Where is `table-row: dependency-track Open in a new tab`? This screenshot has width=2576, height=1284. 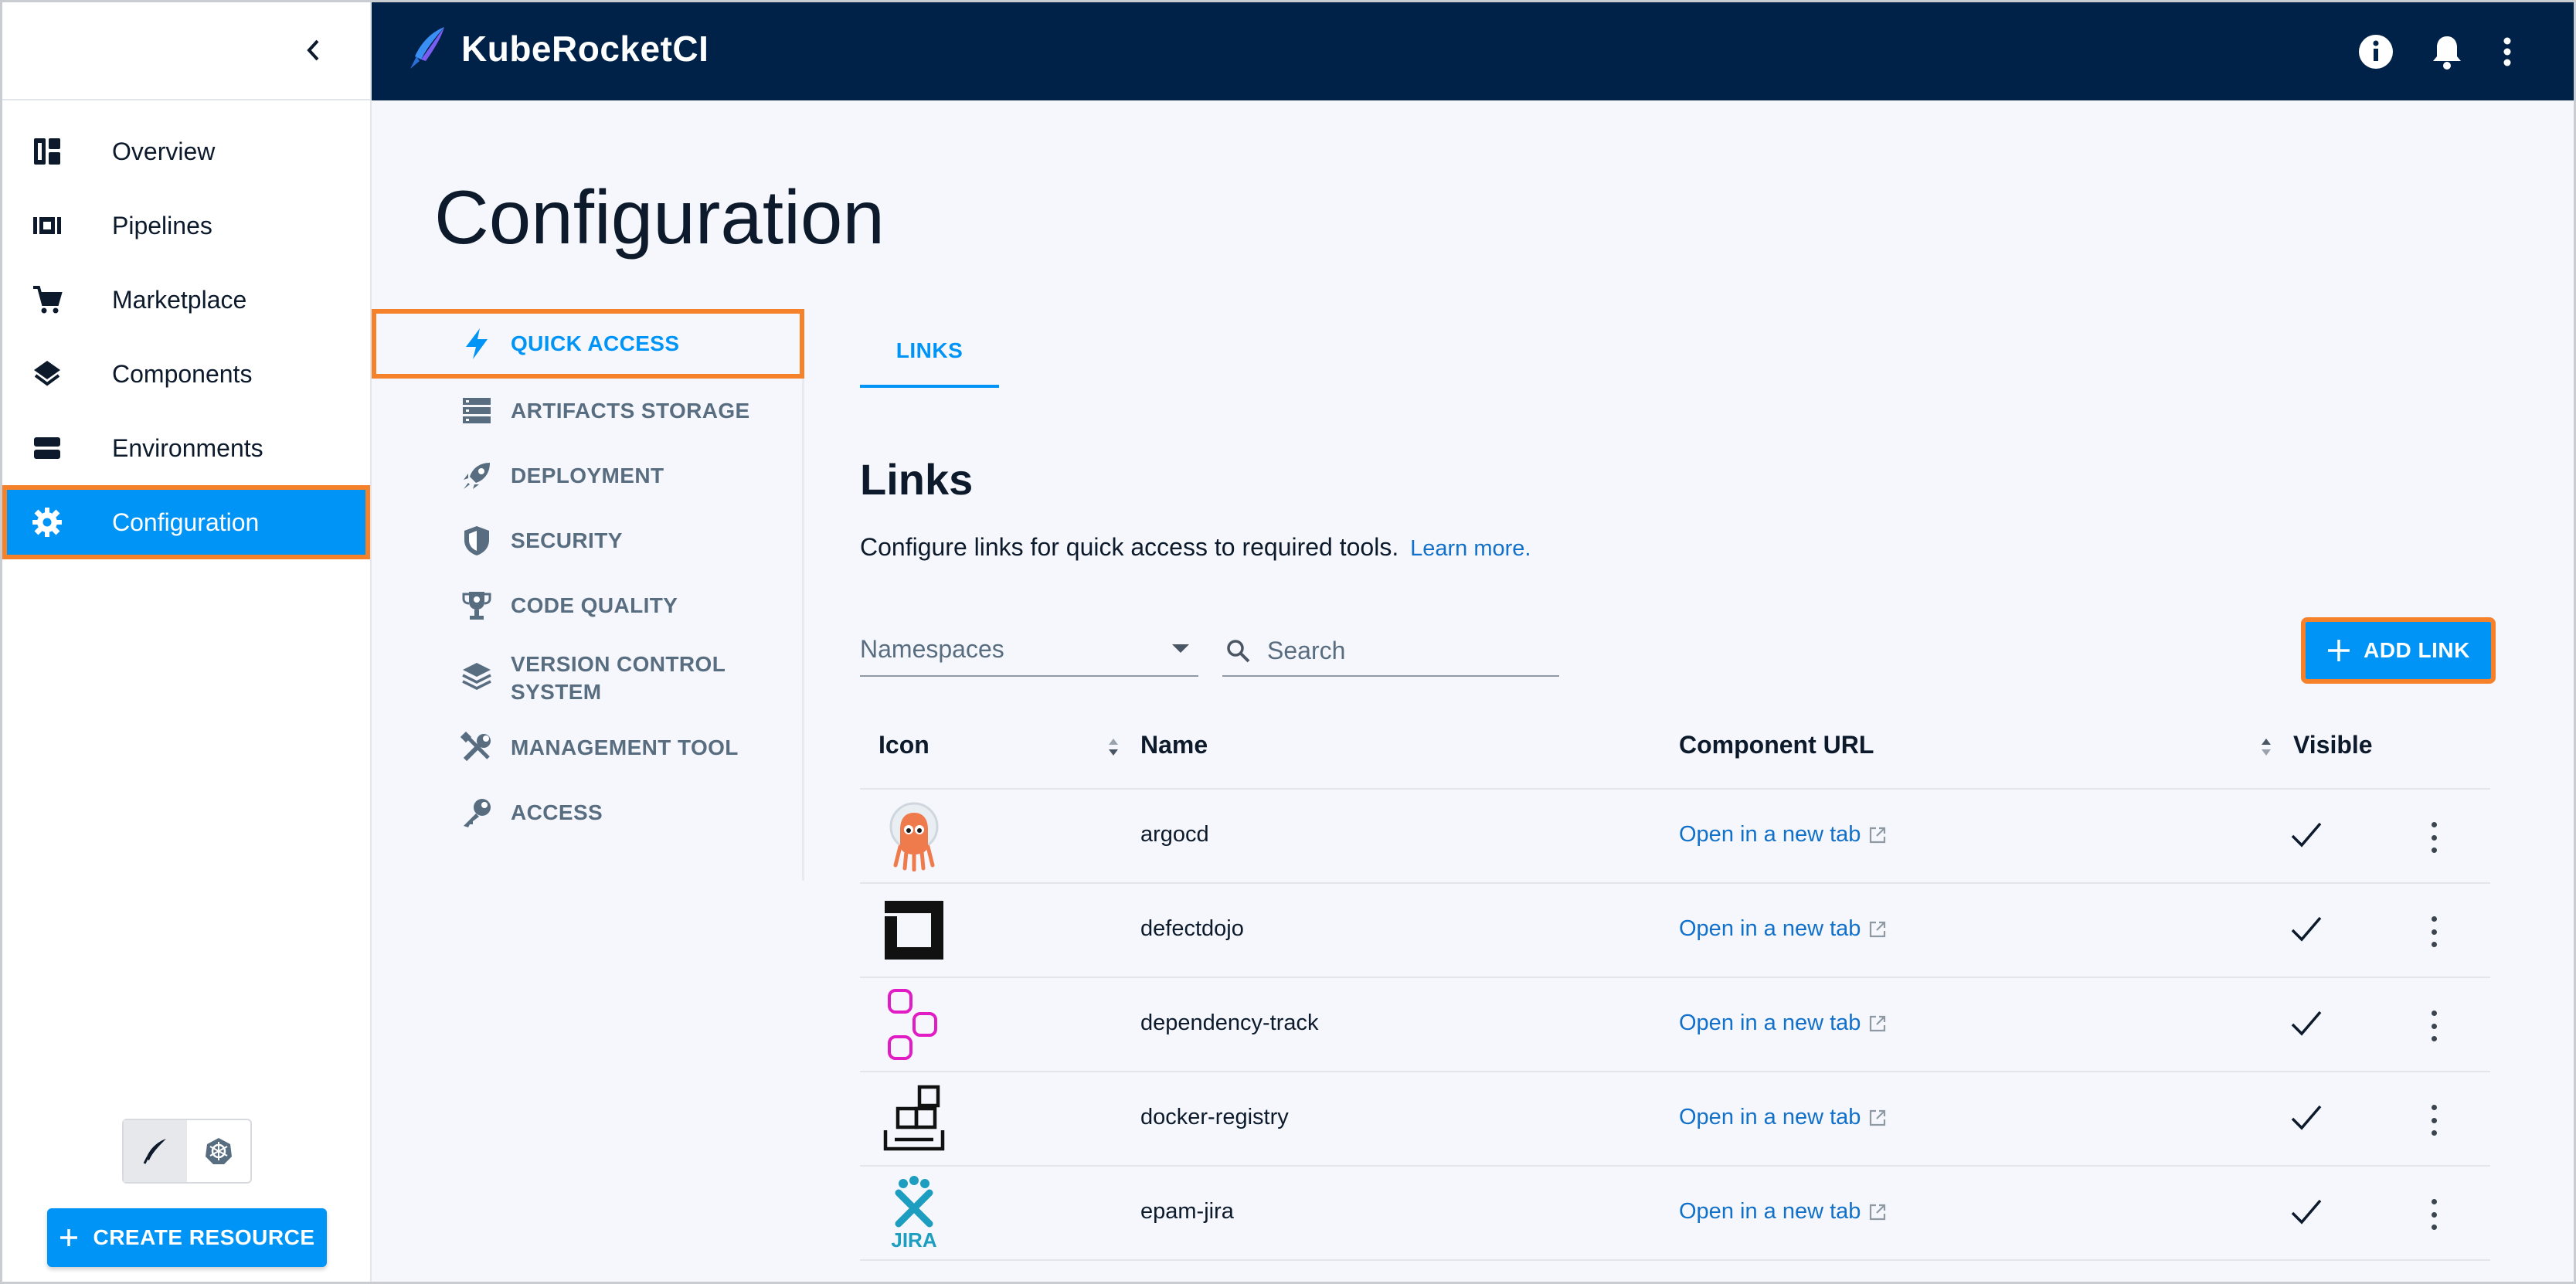 table-row: dependency-track Open in a new tab is located at coordinates (1675, 1025).